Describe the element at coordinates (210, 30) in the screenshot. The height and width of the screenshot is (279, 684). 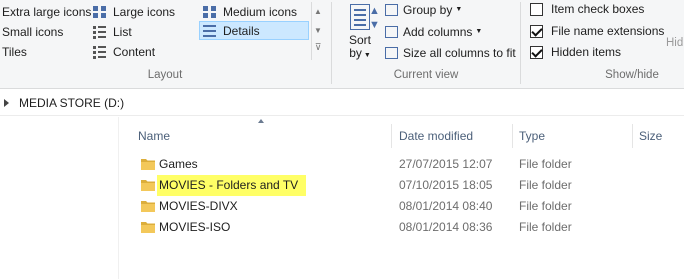
I see `details-icon` at that location.